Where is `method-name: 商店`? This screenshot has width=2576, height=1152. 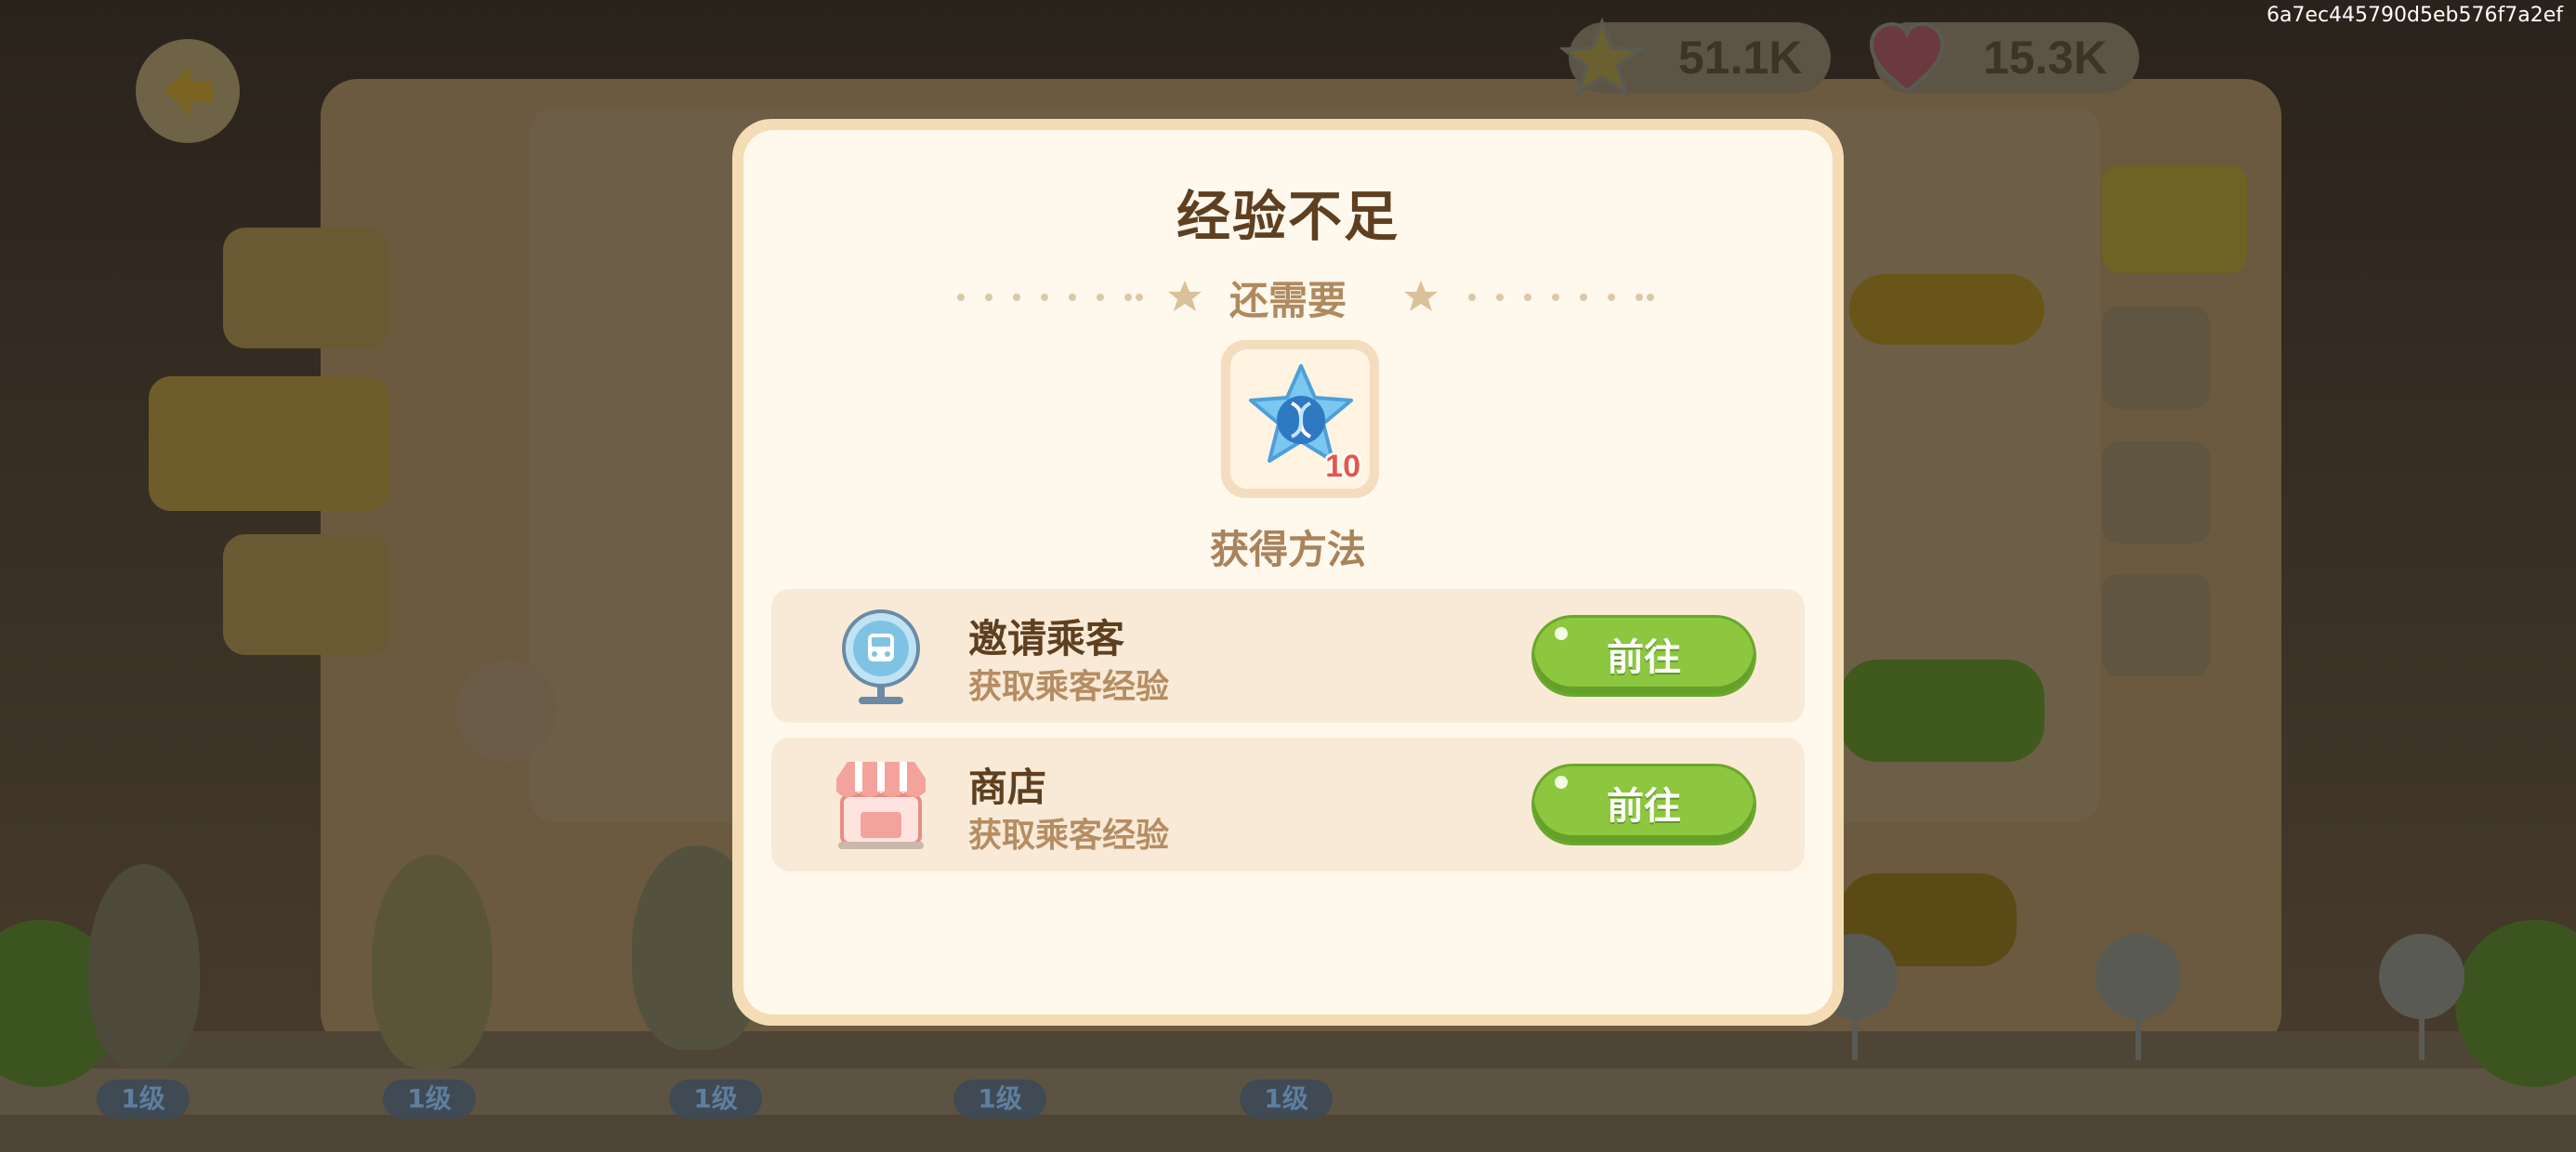
method-name: 商店 is located at coordinates (1007, 787).